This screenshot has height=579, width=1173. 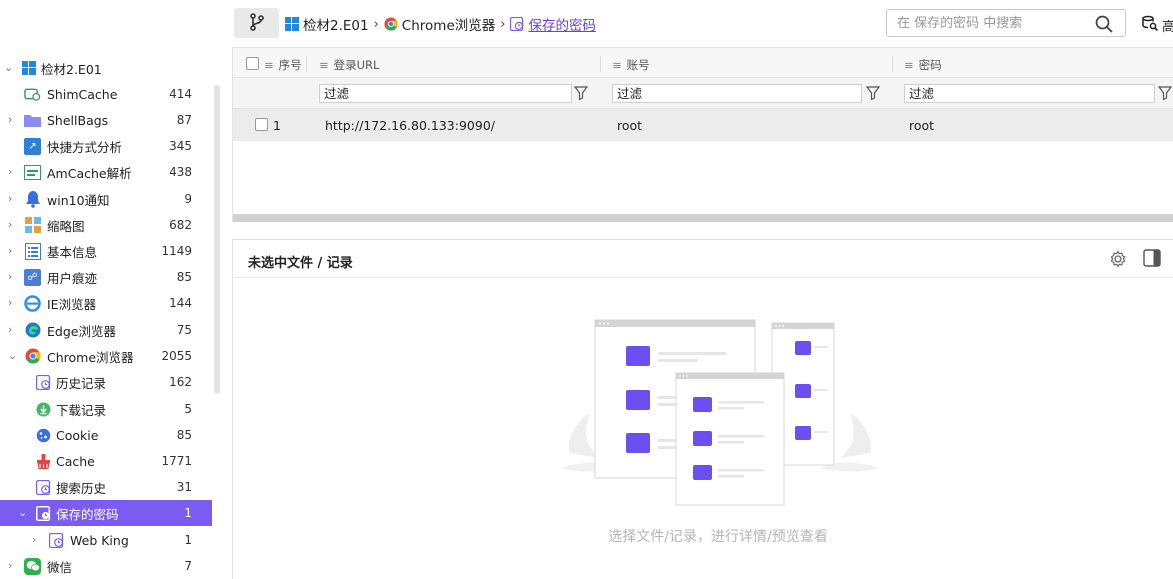 I want to click on tree-item-count: 345, so click(x=180, y=146).